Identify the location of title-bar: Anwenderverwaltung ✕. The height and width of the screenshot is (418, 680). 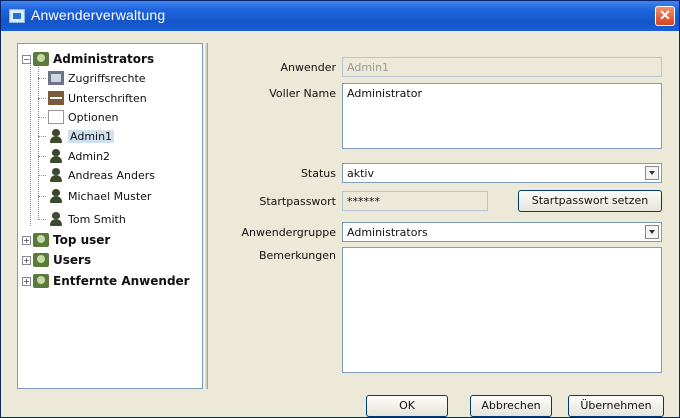
(340, 16).